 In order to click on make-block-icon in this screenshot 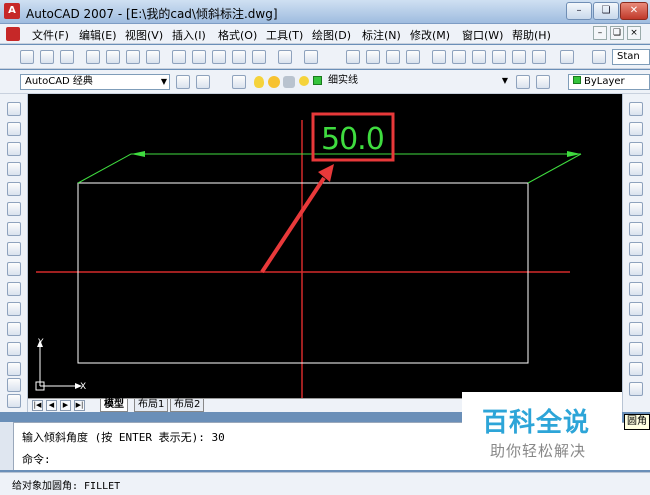, I will do `click(14, 349)`.